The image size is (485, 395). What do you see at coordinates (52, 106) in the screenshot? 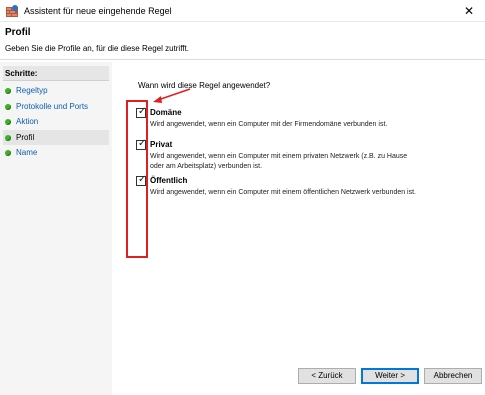
I see `step-label: Protokolle und Ports` at bounding box center [52, 106].